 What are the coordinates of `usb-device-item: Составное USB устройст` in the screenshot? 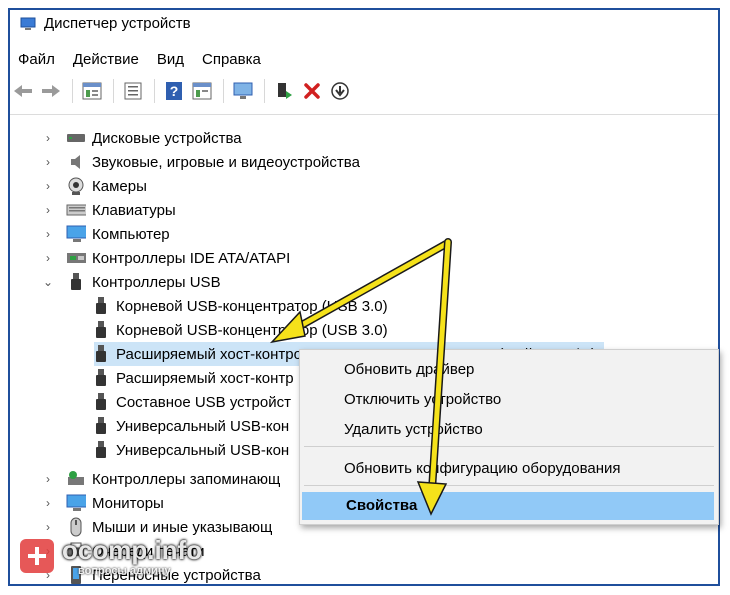 It's located at (192, 402).